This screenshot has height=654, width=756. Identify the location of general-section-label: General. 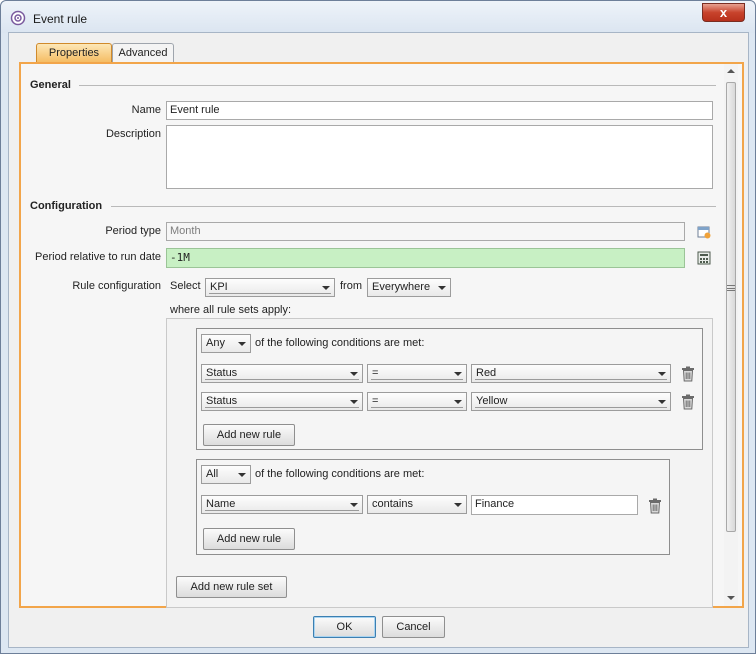
(50, 85).